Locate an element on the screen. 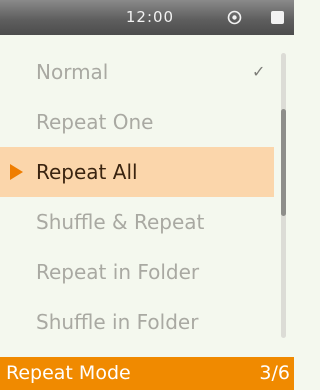 Image resolution: width=320 pixels, height=390 pixels. footer-title: Repeat Mode is located at coordinates (68, 373).